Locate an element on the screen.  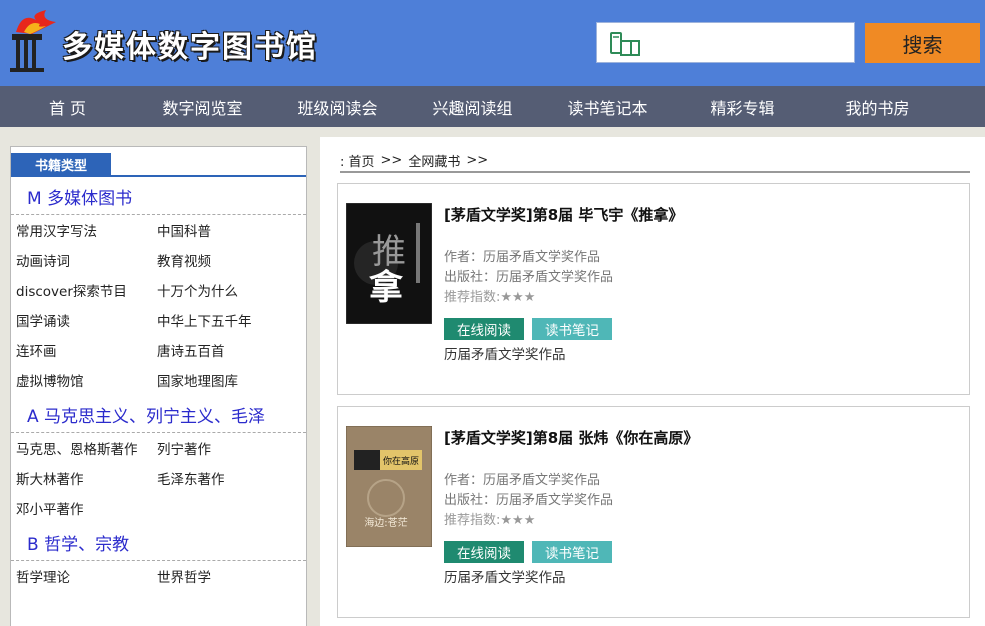
book-cover-image: 你在高原 海边:苍茫 is located at coordinates (389, 486).